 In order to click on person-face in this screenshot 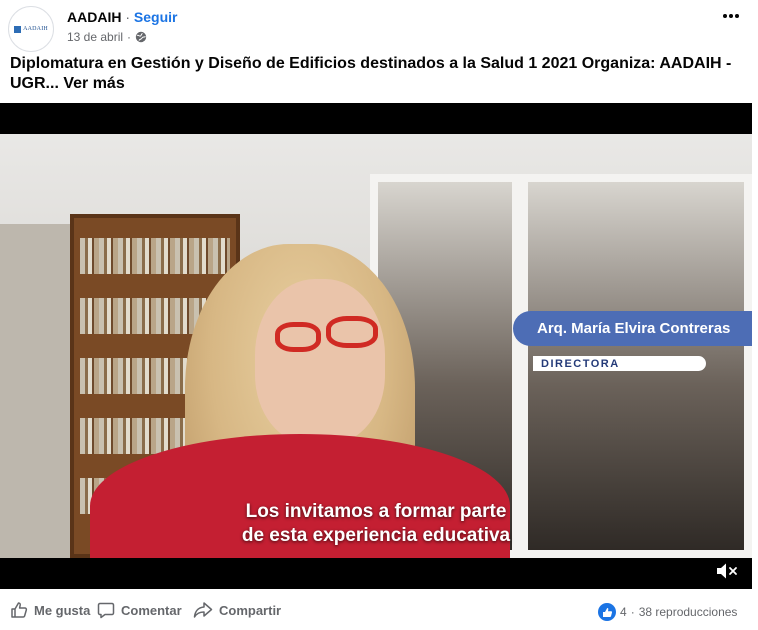, I will do `click(320, 361)`.